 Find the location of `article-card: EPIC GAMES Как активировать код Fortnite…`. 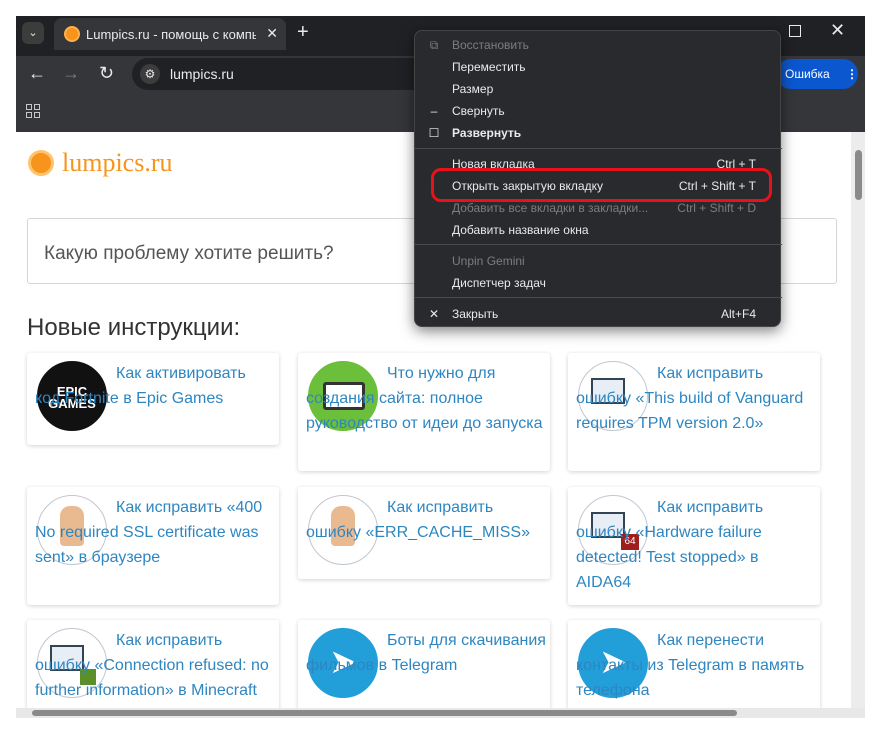

article-card: EPIC GAMES Как активировать код Fortnite… is located at coordinates (153, 399).